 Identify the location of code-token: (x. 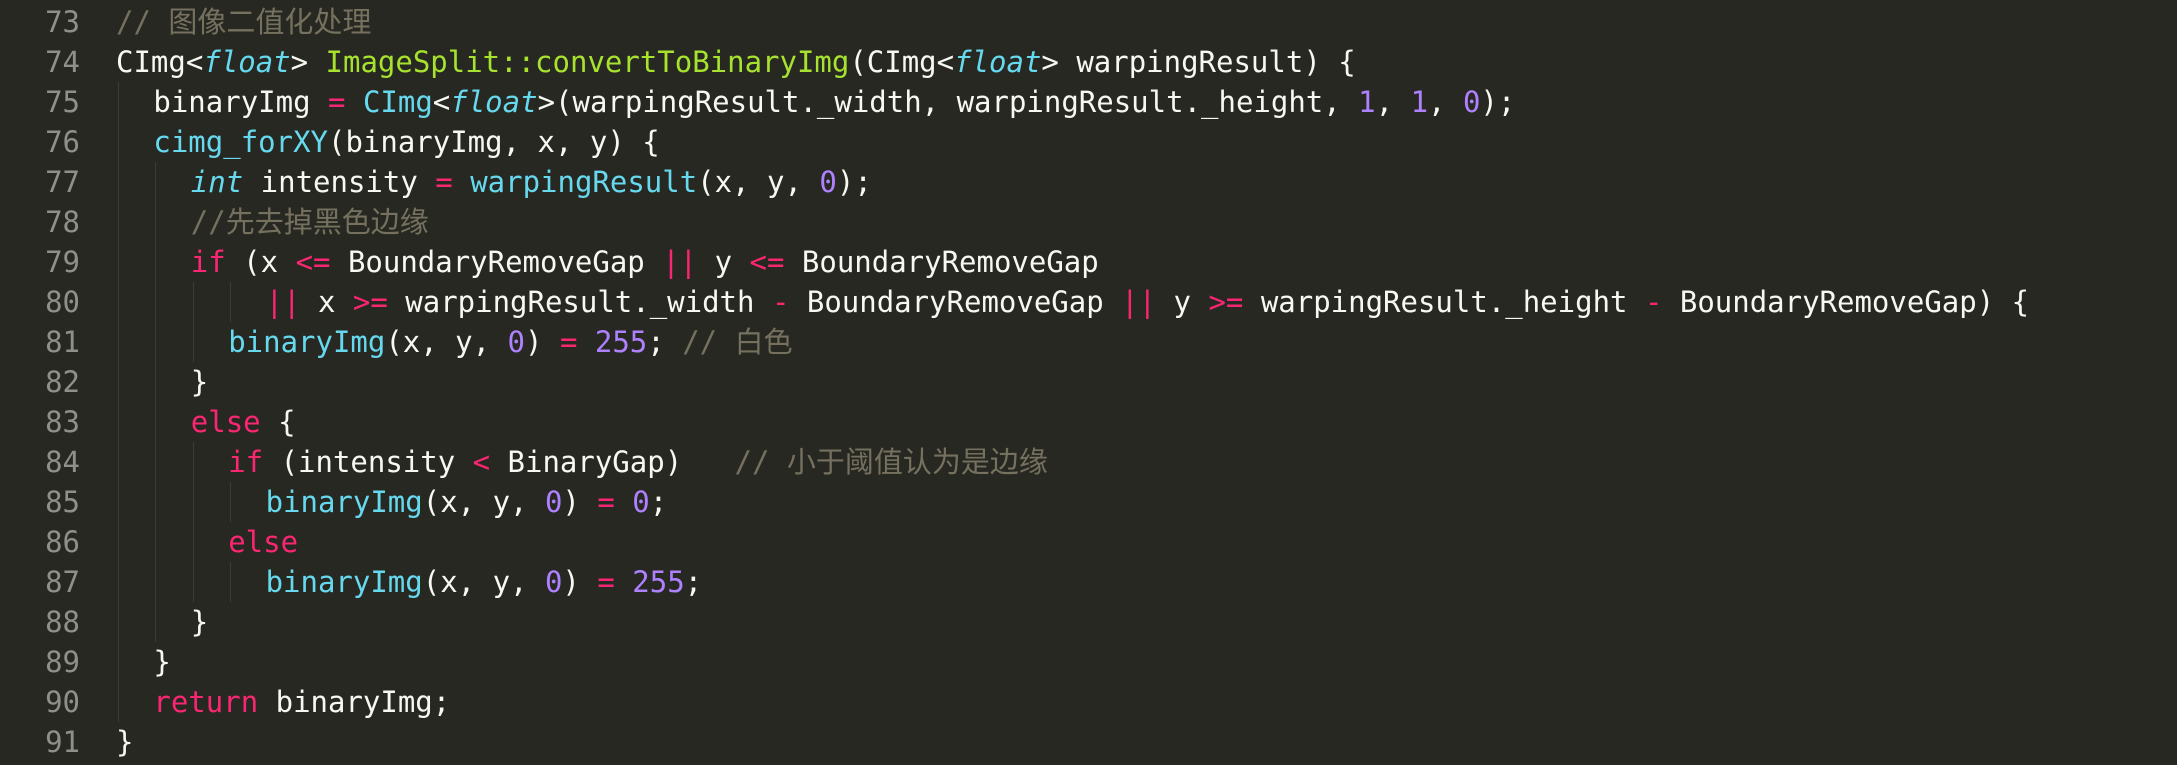
(260, 262).